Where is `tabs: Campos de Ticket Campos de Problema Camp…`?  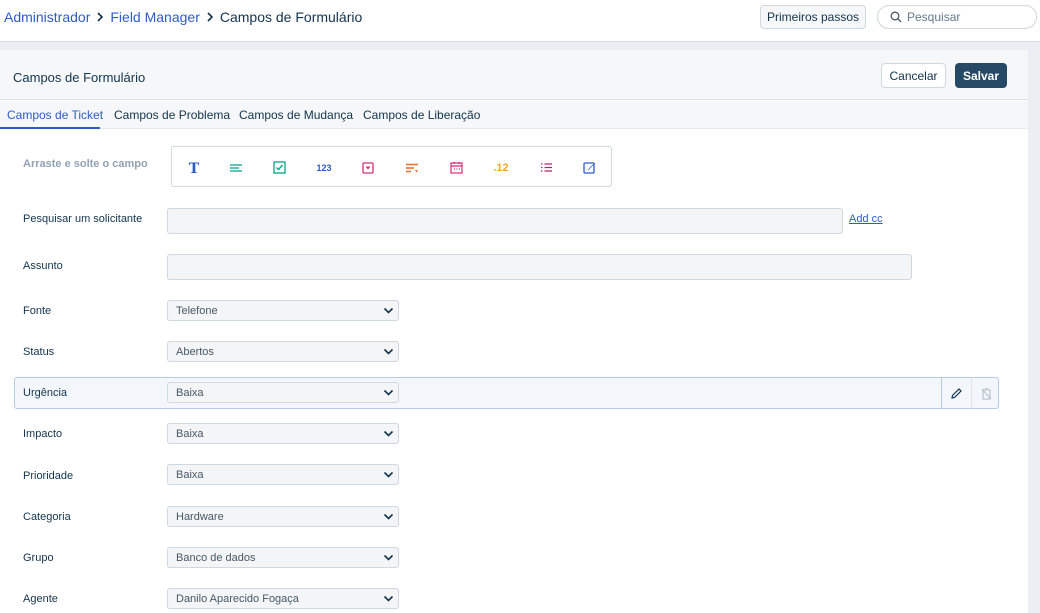
tabs: Campos de Ticket Campos de Problema Camp… is located at coordinates (514, 115).